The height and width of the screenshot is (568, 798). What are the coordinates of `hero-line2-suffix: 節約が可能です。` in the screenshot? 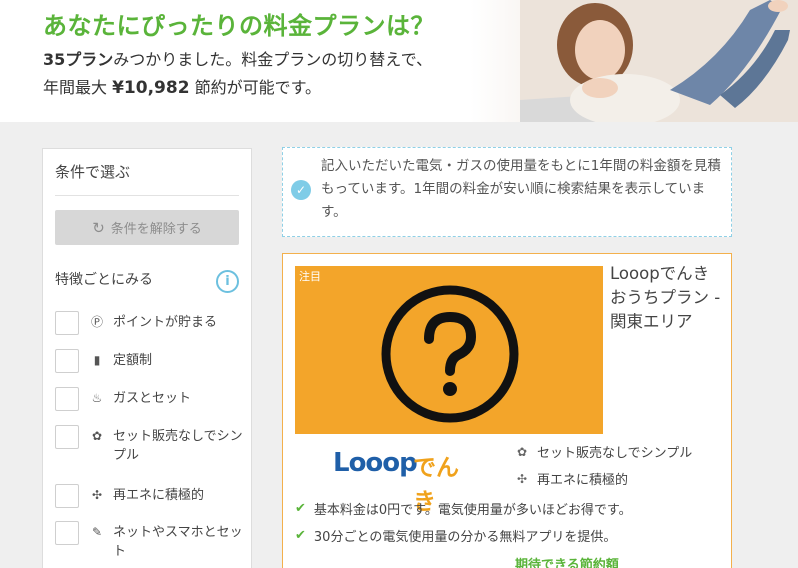 It's located at (255, 87).